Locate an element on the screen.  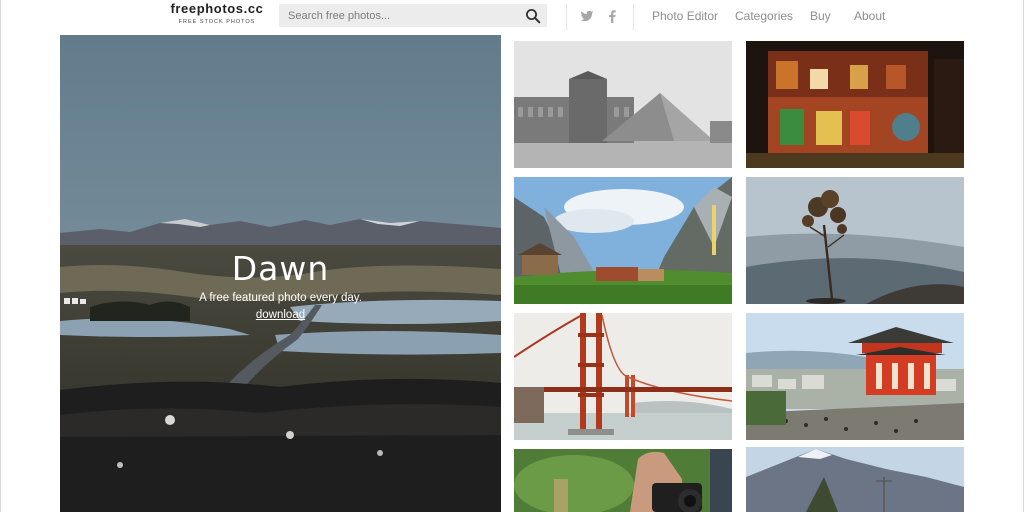
facebook-icon is located at coordinates (612, 16).